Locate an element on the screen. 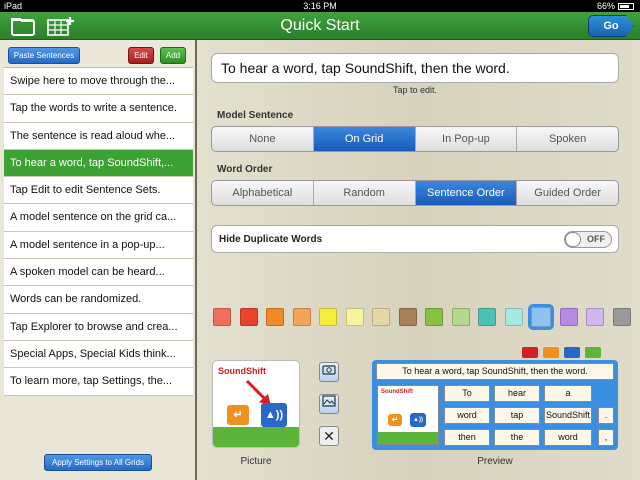 The height and width of the screenshot is (480, 640). camera-button is located at coordinates (329, 372).